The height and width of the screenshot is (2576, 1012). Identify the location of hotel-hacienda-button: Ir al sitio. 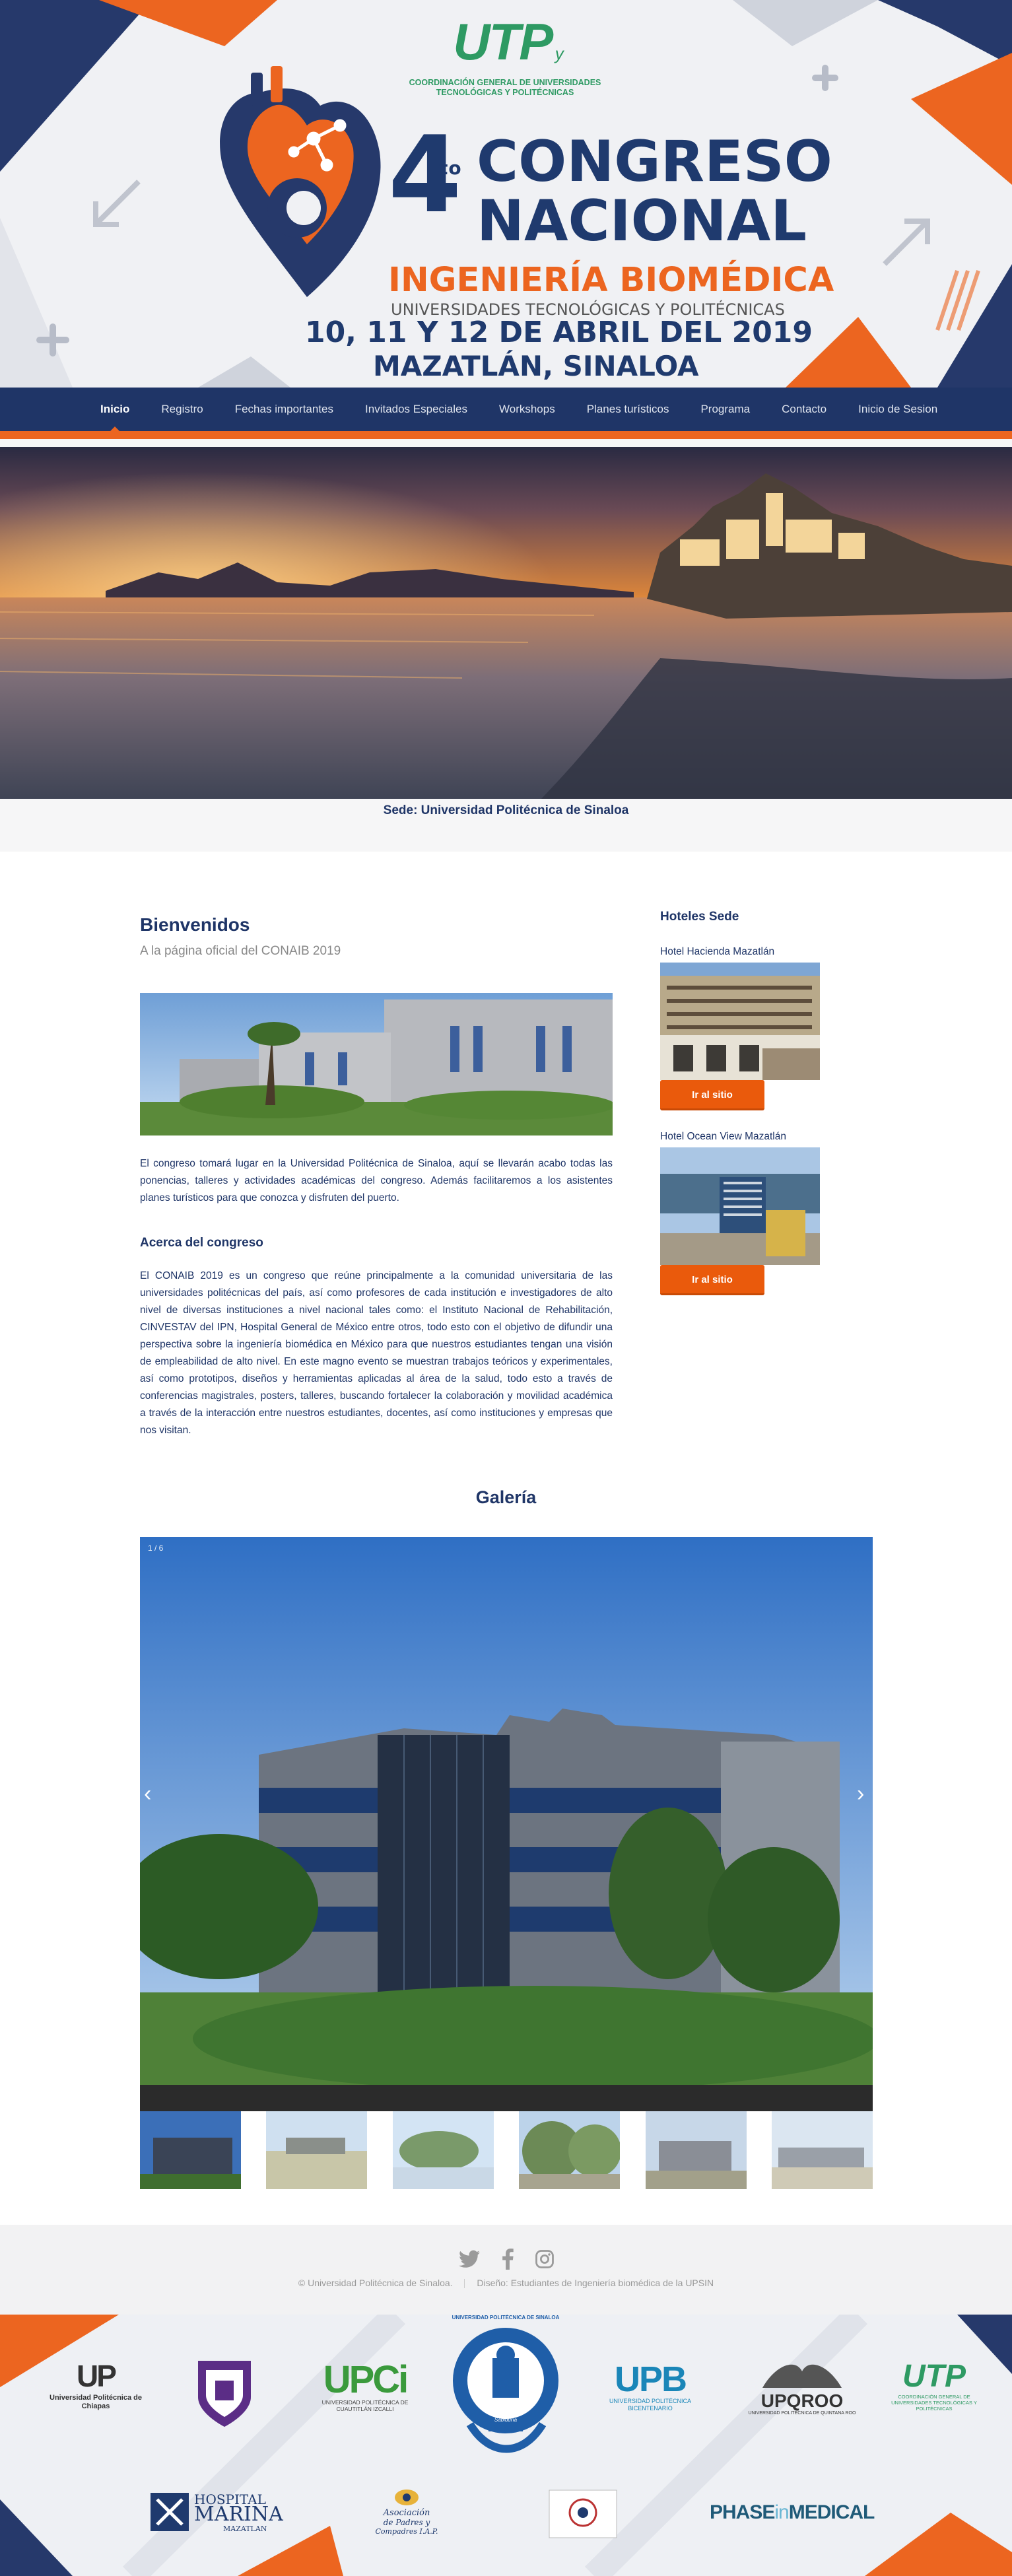
(712, 1095).